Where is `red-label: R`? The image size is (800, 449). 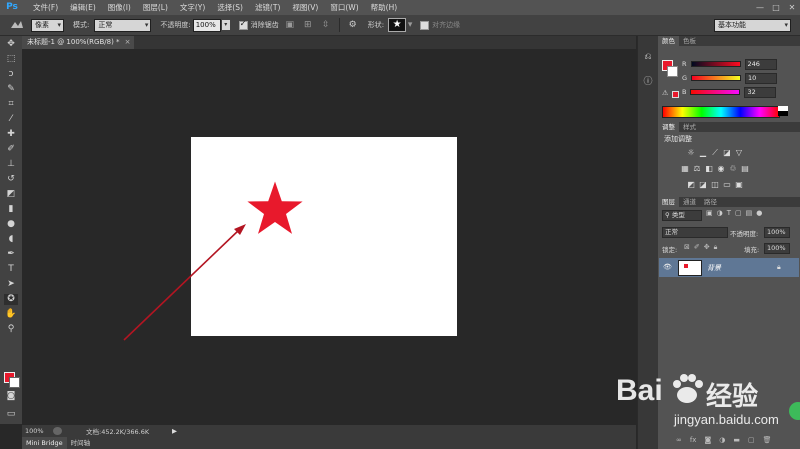 red-label: R is located at coordinates (684, 64).